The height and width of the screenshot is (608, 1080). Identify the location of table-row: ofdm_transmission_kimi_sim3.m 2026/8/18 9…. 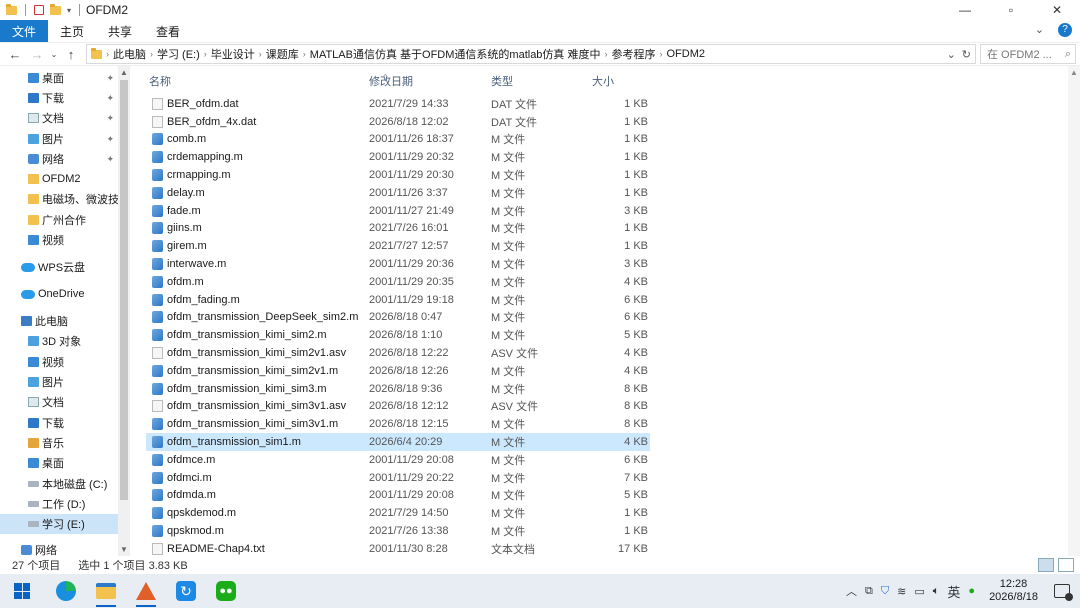
(398, 389).